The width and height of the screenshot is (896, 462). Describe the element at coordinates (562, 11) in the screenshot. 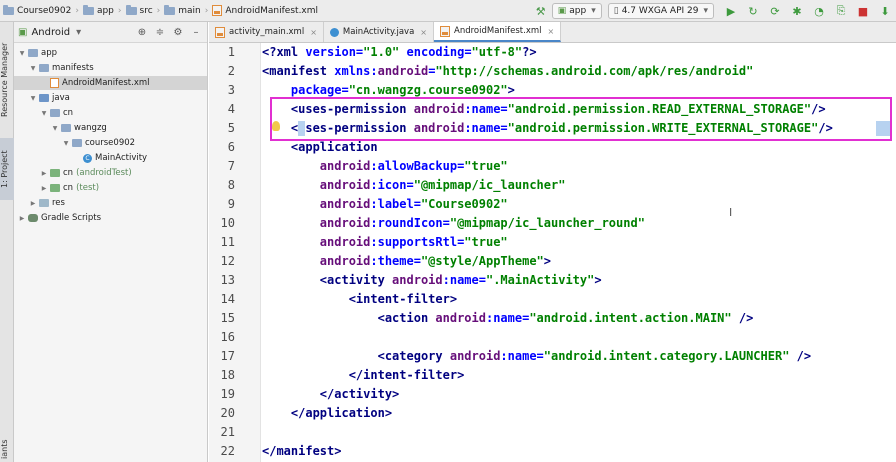

I see `android-icon: ▣` at that location.